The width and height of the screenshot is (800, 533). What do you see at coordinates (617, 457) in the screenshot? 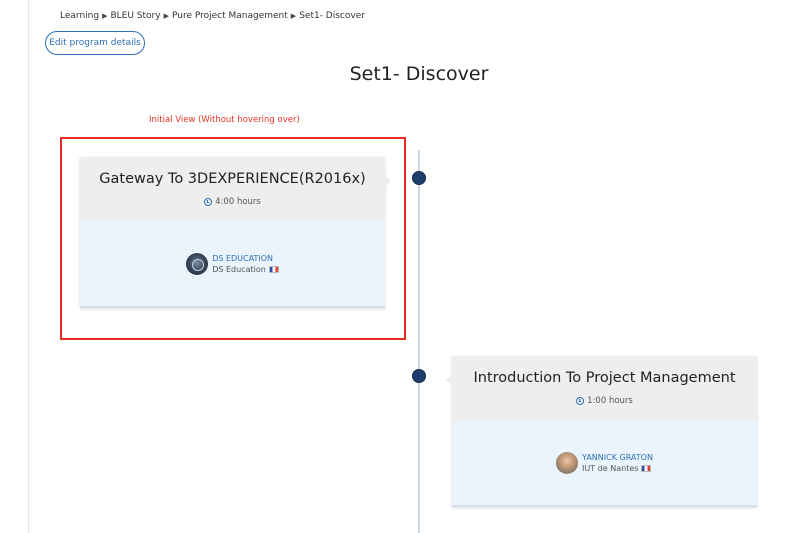
I see `instructor-name: YANNICK GRATON` at bounding box center [617, 457].